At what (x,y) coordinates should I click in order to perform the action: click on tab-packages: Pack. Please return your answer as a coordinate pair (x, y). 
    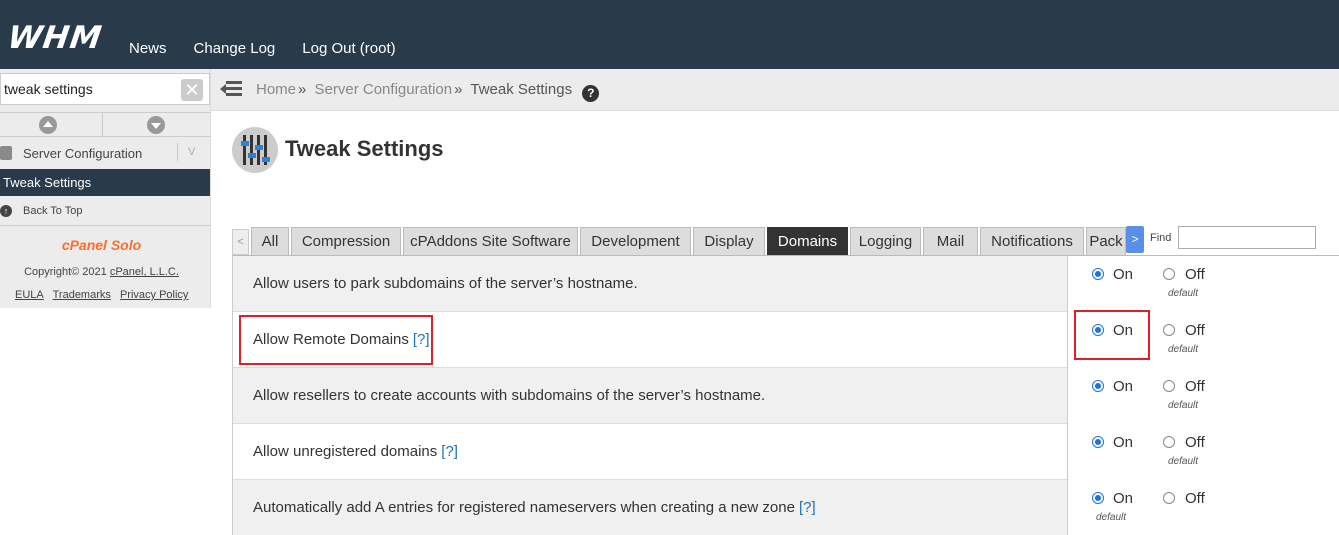
    Looking at the image, I should click on (1106, 241).